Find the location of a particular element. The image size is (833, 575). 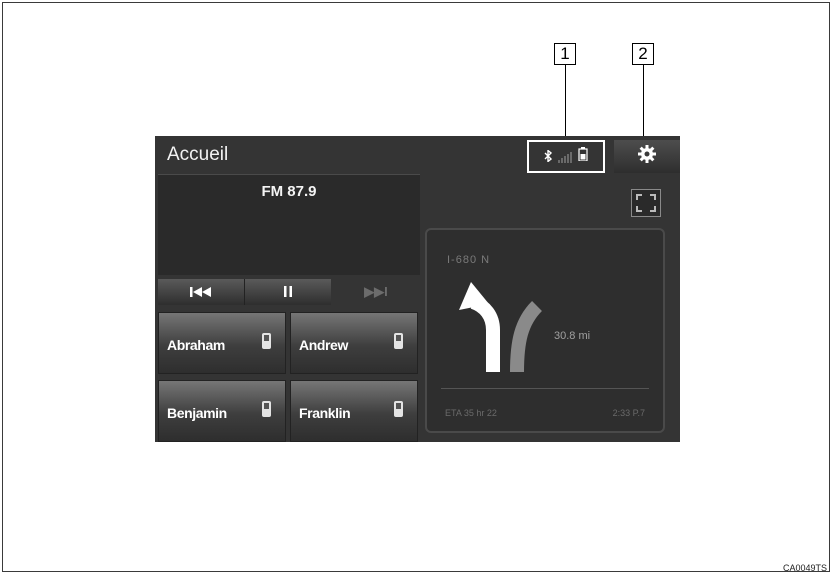

battery-icon is located at coordinates (583, 156).